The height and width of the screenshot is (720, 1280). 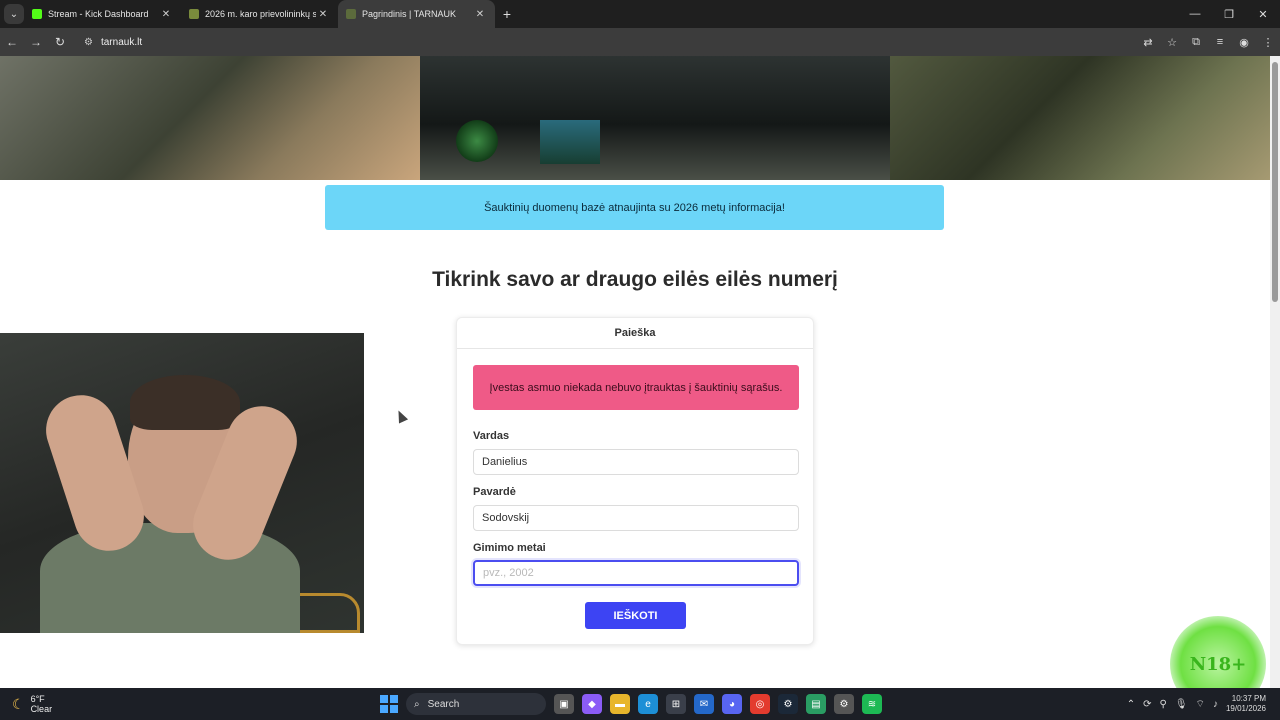 I want to click on spotify-icon: ≋, so click(x=872, y=704).